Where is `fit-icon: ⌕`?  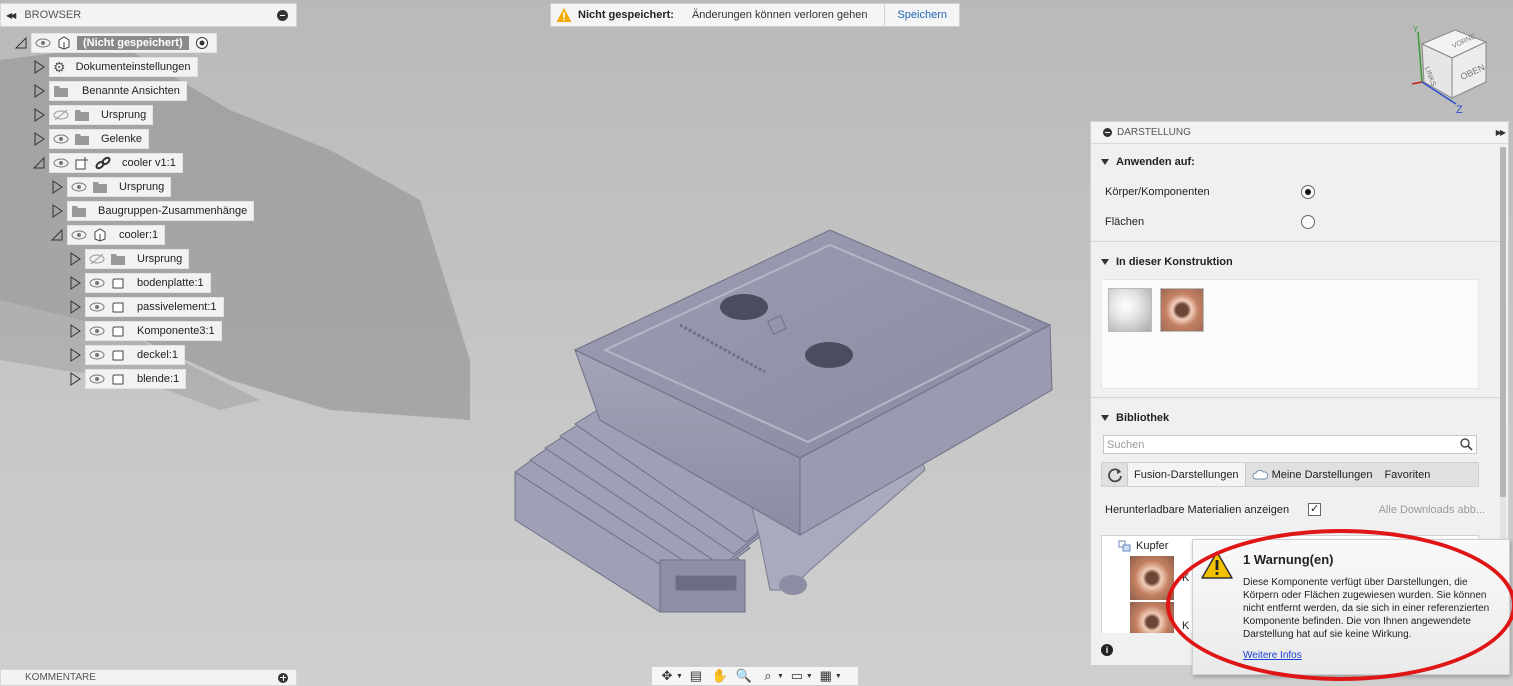
fit-icon: ⌕ is located at coordinates (768, 676).